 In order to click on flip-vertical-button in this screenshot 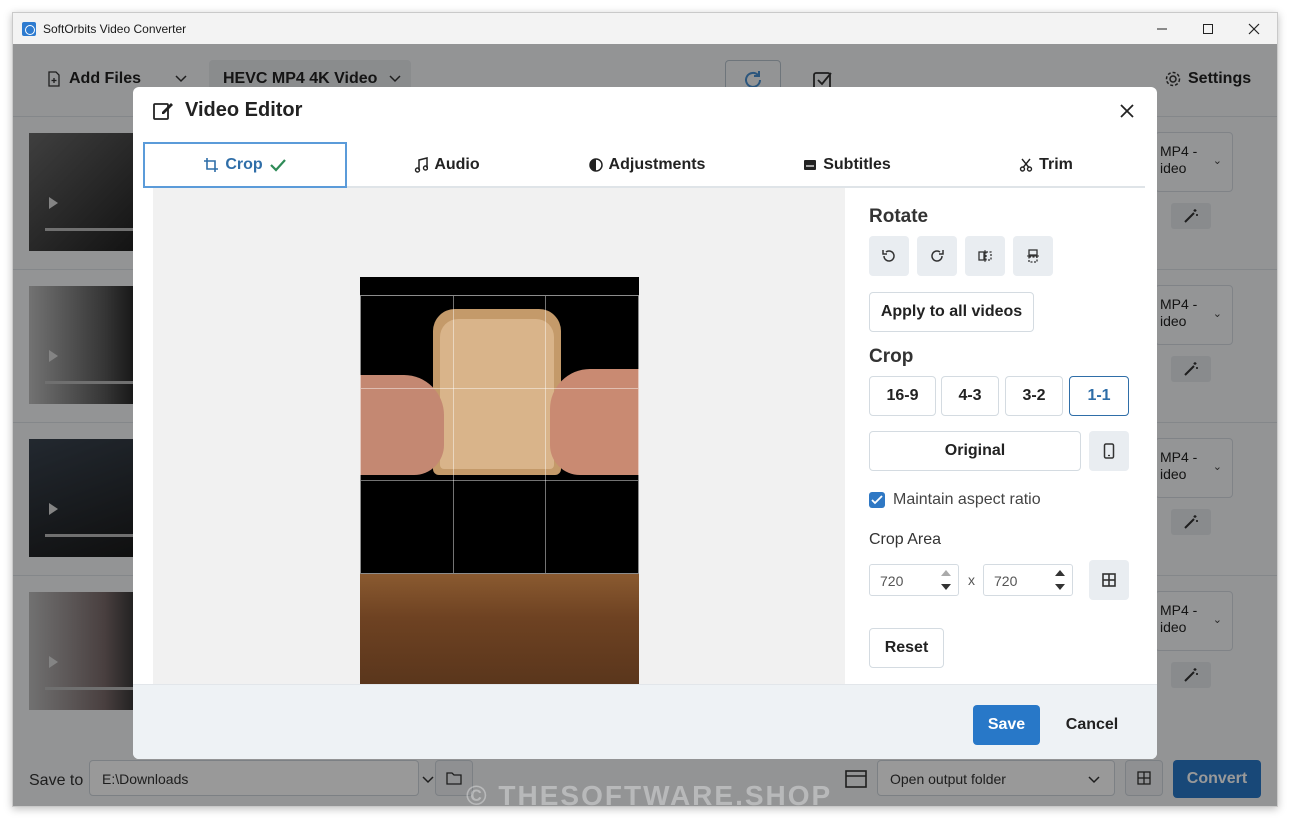, I will do `click(1033, 256)`.